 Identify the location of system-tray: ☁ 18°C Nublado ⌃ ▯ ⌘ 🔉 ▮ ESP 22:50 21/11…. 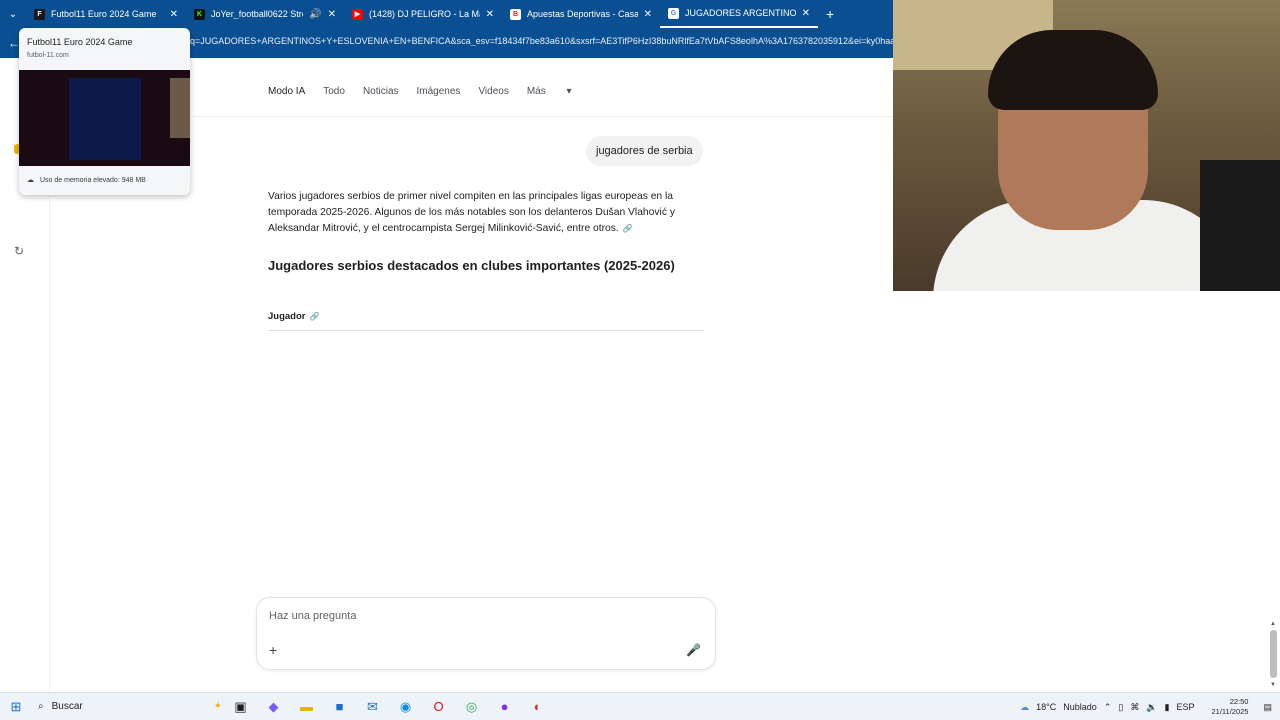
(1146, 706).